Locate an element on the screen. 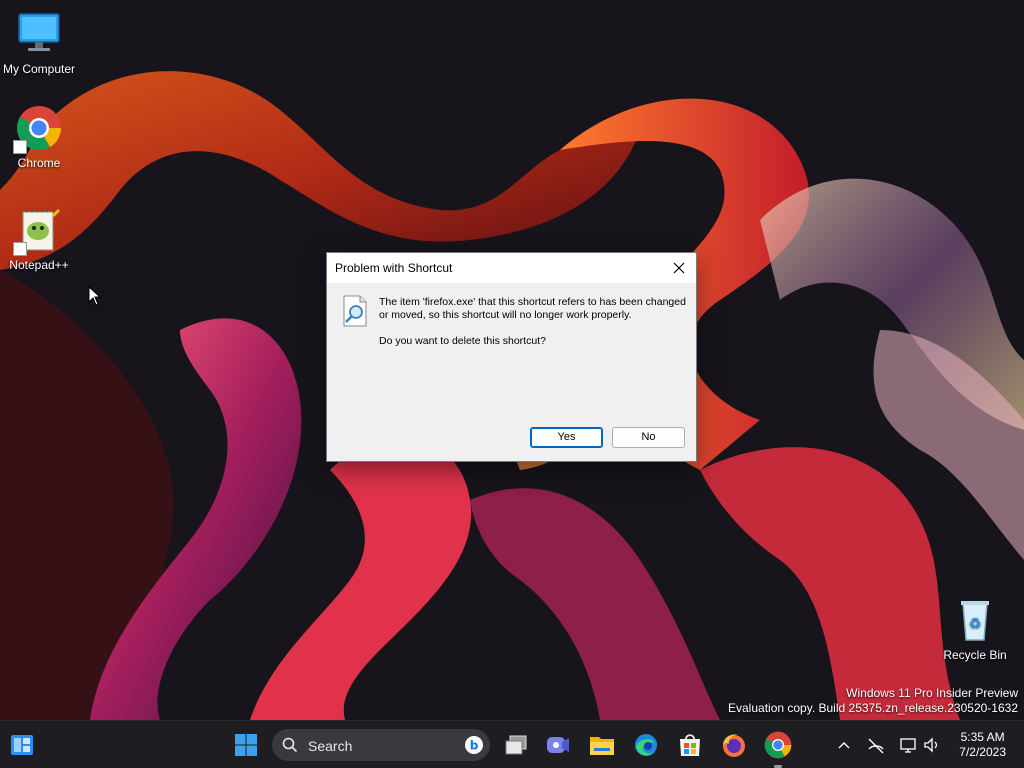 This screenshot has width=1024, height=768. teams-icon is located at coordinates (558, 745).